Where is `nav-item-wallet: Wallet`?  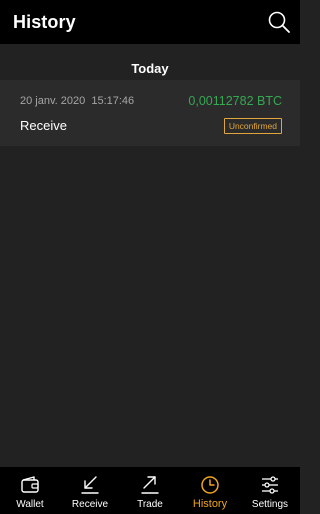
nav-item-wallet: Wallet is located at coordinates (30, 490).